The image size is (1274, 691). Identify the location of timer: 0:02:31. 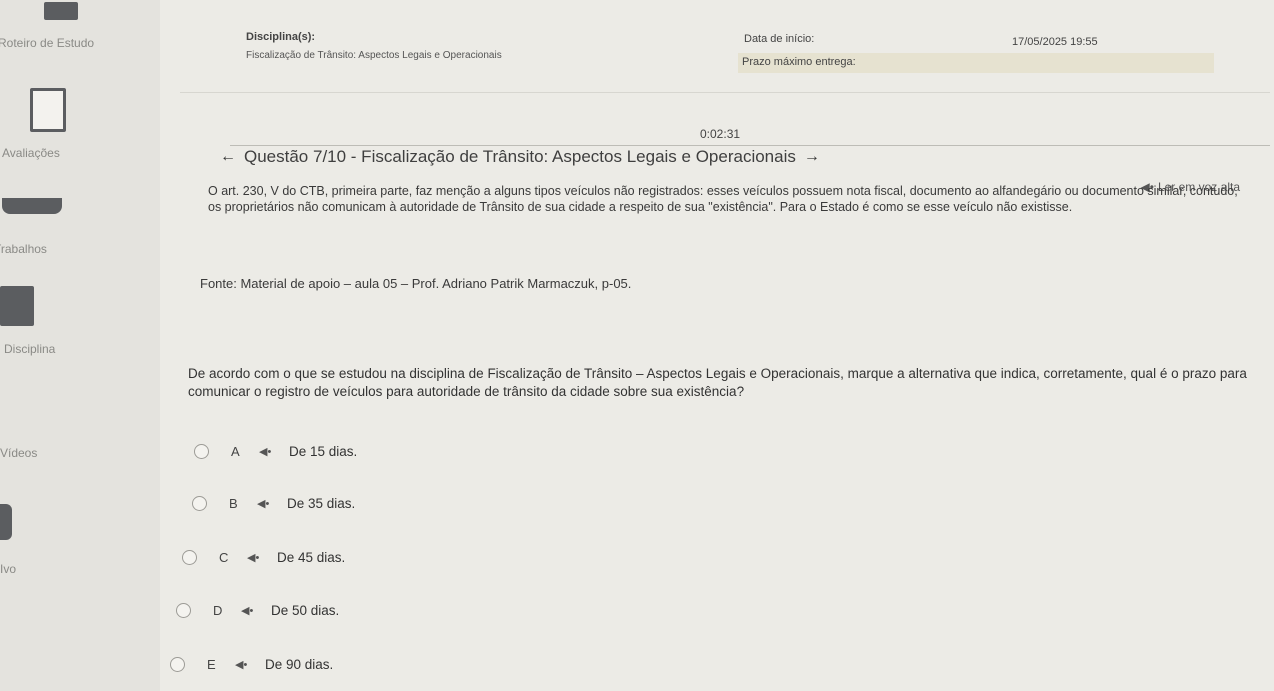
(720, 134).